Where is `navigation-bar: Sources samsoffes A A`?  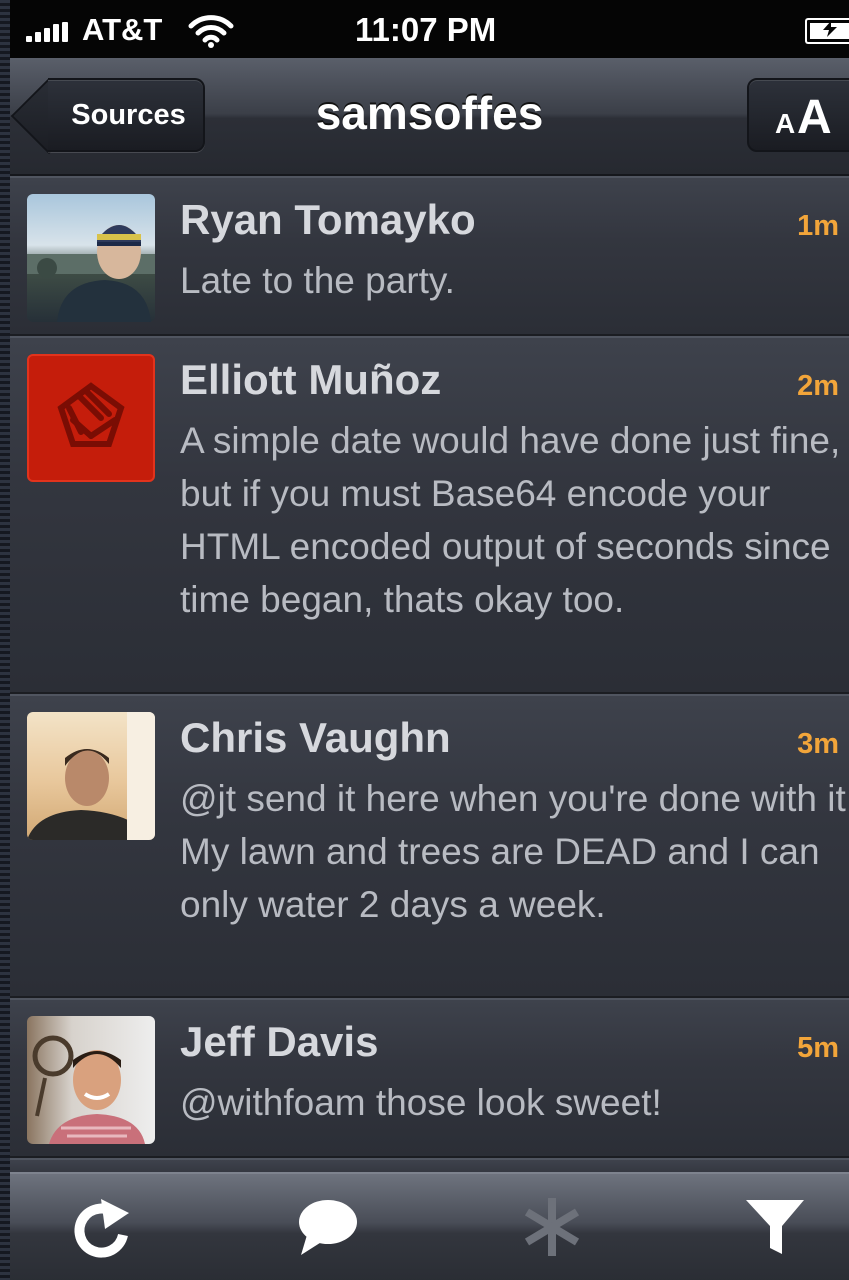 navigation-bar: Sources samsoffes A A is located at coordinates (429, 117).